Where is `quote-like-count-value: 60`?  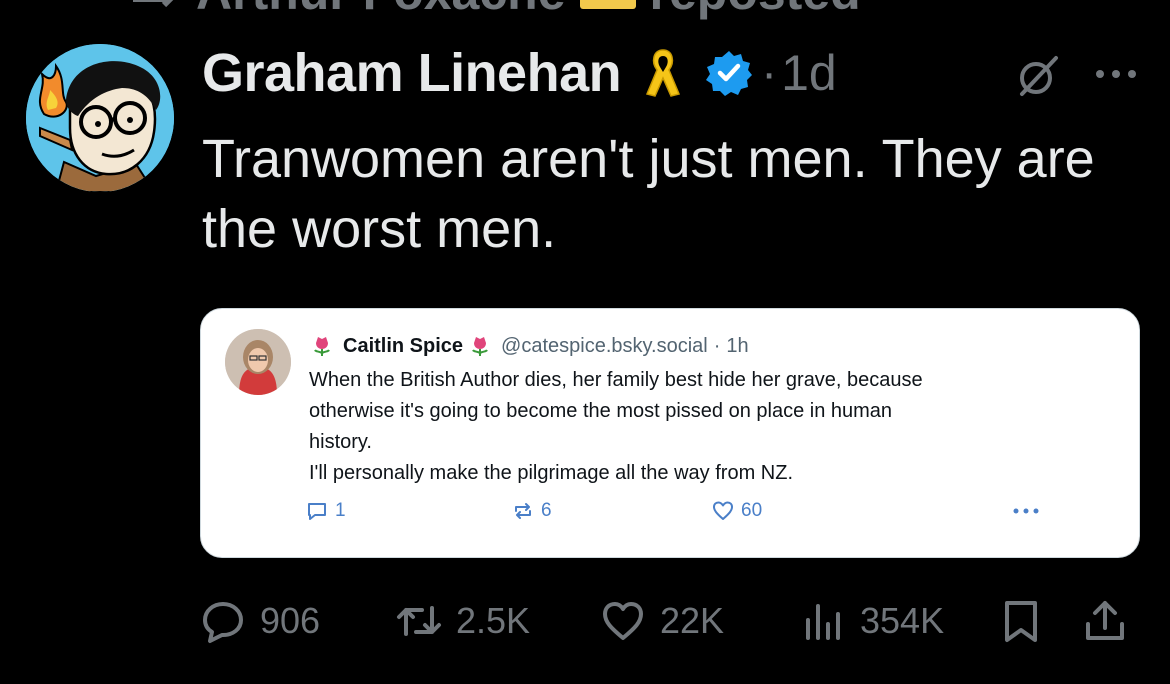
quote-like-count-value: 60 is located at coordinates (752, 510).